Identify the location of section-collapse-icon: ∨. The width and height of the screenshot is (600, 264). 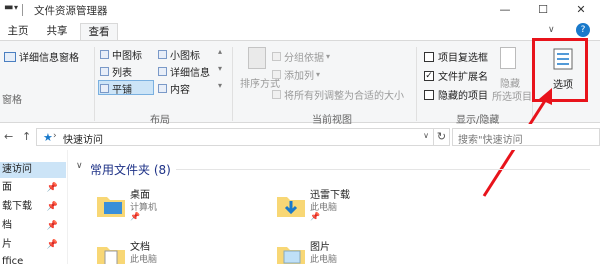
(79, 166).